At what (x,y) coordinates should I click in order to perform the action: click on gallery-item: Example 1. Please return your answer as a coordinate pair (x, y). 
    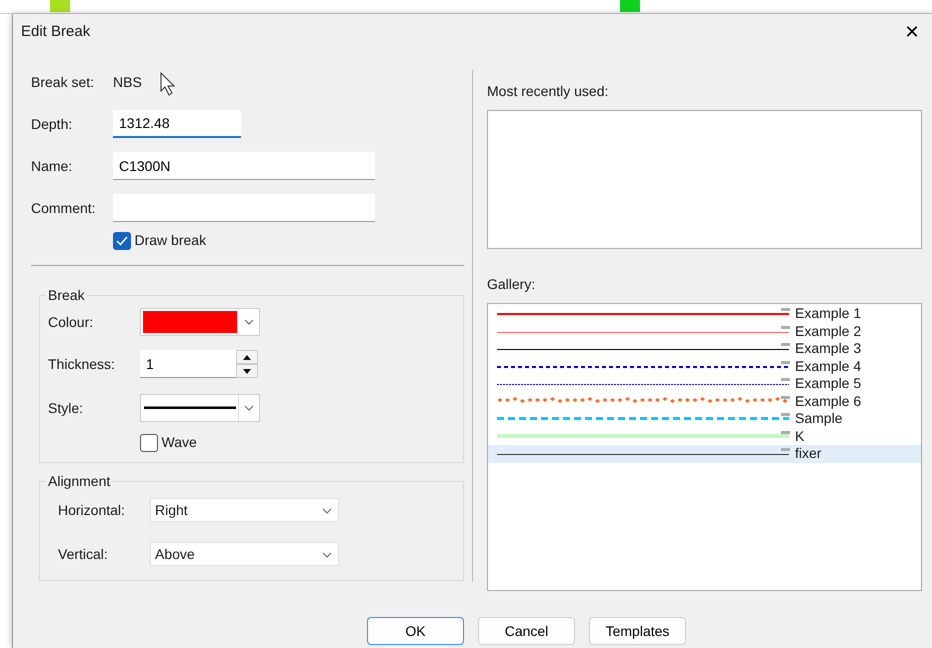
    Looking at the image, I should click on (704, 313).